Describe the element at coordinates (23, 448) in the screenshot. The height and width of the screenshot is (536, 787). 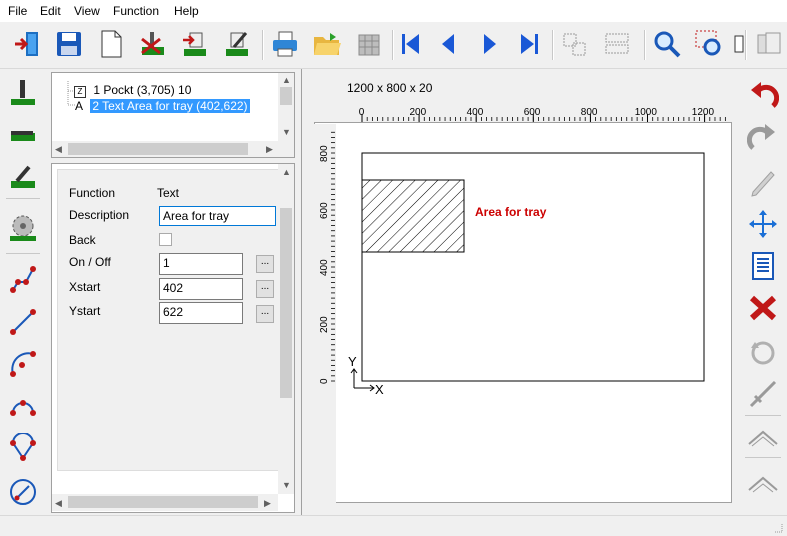
I see `arc-tangent-button` at that location.